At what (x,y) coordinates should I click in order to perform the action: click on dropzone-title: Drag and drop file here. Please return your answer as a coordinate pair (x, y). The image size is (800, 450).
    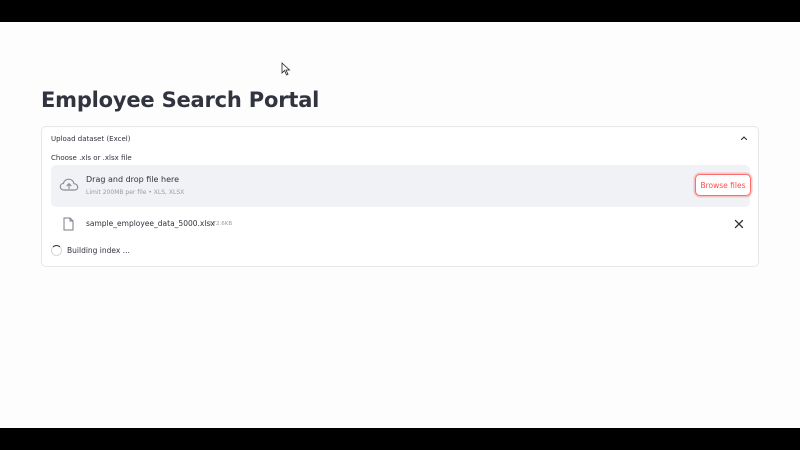
    Looking at the image, I should click on (133, 179).